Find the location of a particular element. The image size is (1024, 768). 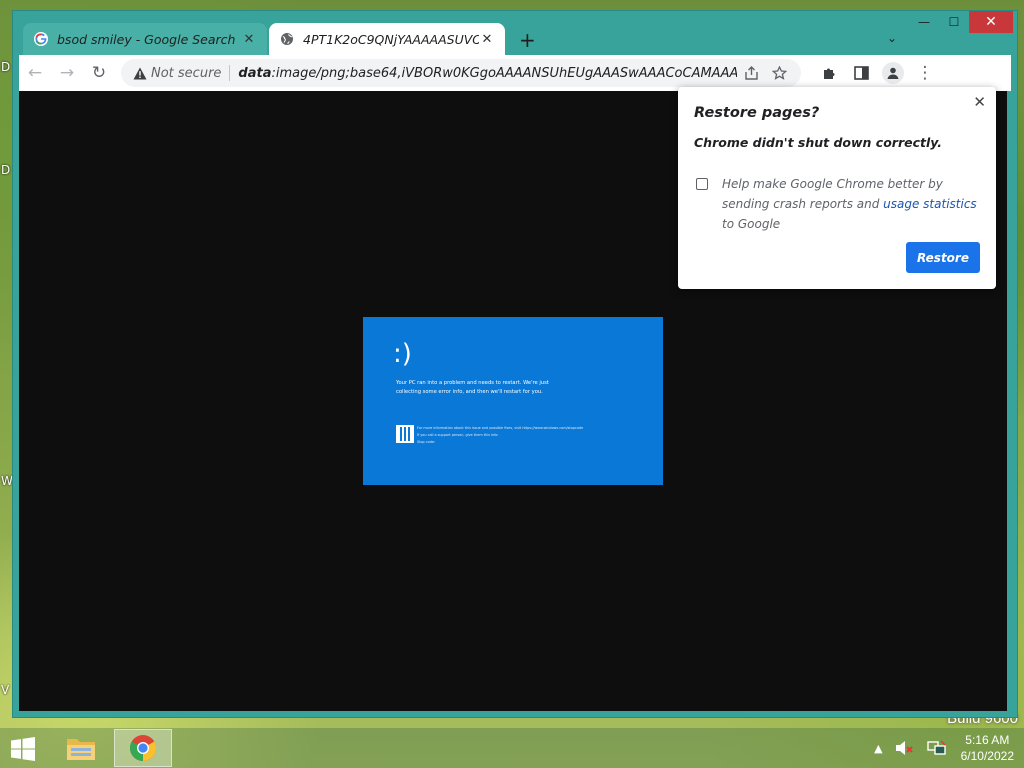

qr-code-icon is located at coordinates (405, 434).